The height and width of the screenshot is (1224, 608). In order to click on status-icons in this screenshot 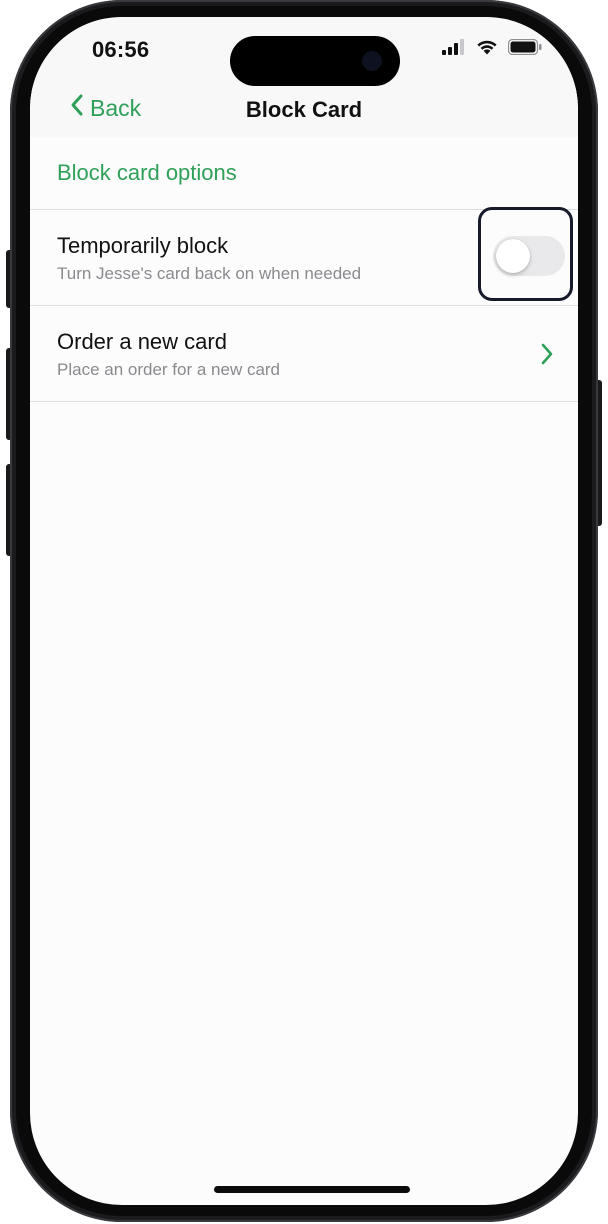, I will do `click(492, 49)`.